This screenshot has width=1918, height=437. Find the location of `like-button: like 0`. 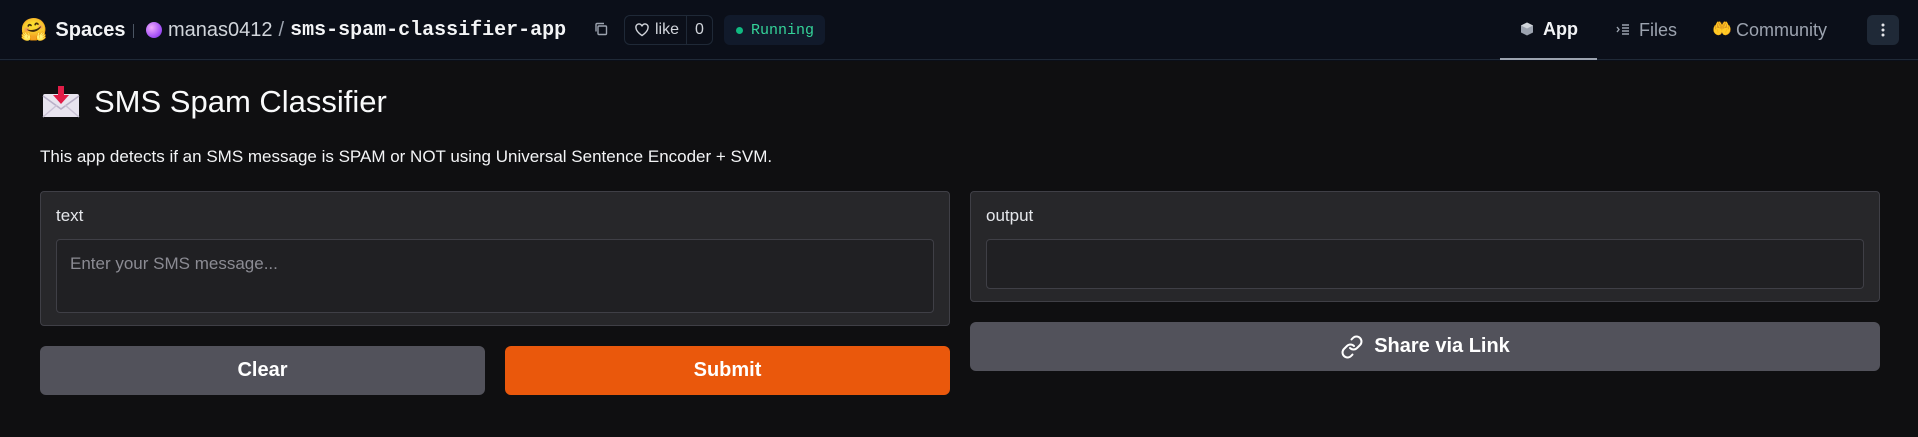

like-button: like 0 is located at coordinates (668, 30).